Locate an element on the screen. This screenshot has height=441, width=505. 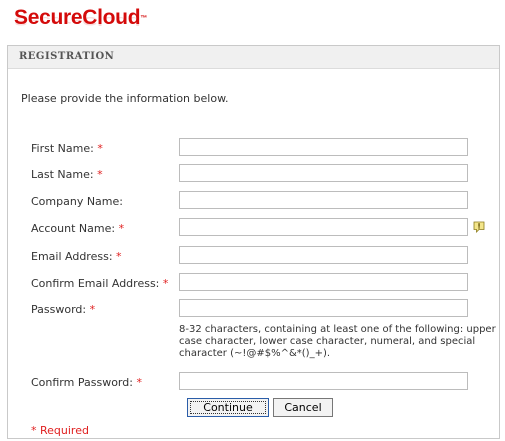
continue-button: Continue is located at coordinates (228, 407).